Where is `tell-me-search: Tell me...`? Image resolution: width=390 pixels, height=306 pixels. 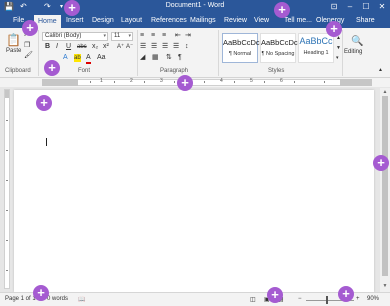
tell-me-search: Tell me... is located at coordinates (298, 21).